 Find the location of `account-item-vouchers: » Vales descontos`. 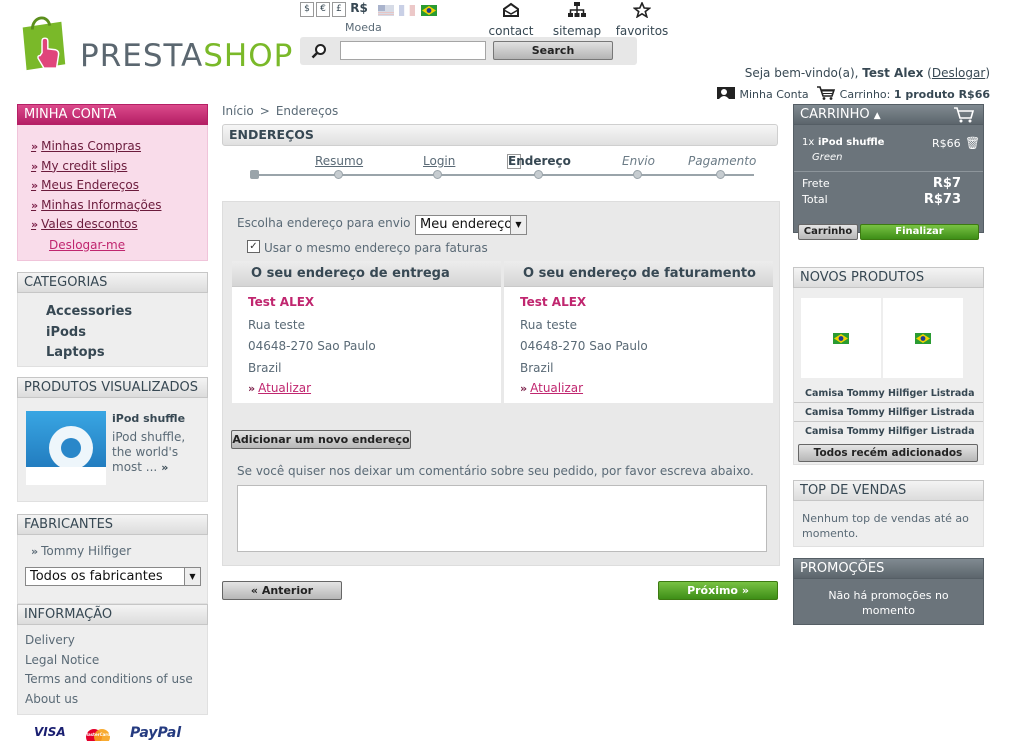

account-item-vouchers: » Vales descontos is located at coordinates (112, 225).